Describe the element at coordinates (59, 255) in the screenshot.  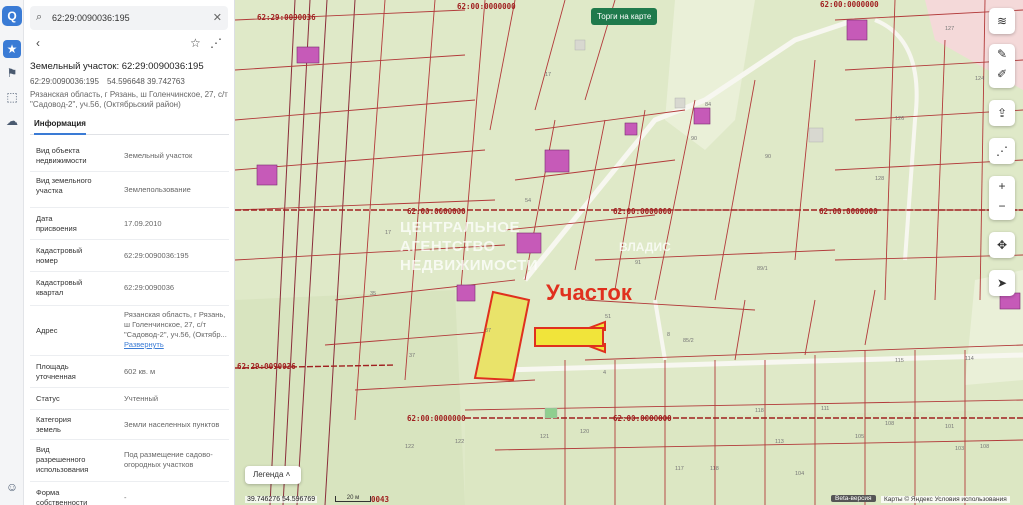
I see `property-label: Кадастровый номер` at that location.